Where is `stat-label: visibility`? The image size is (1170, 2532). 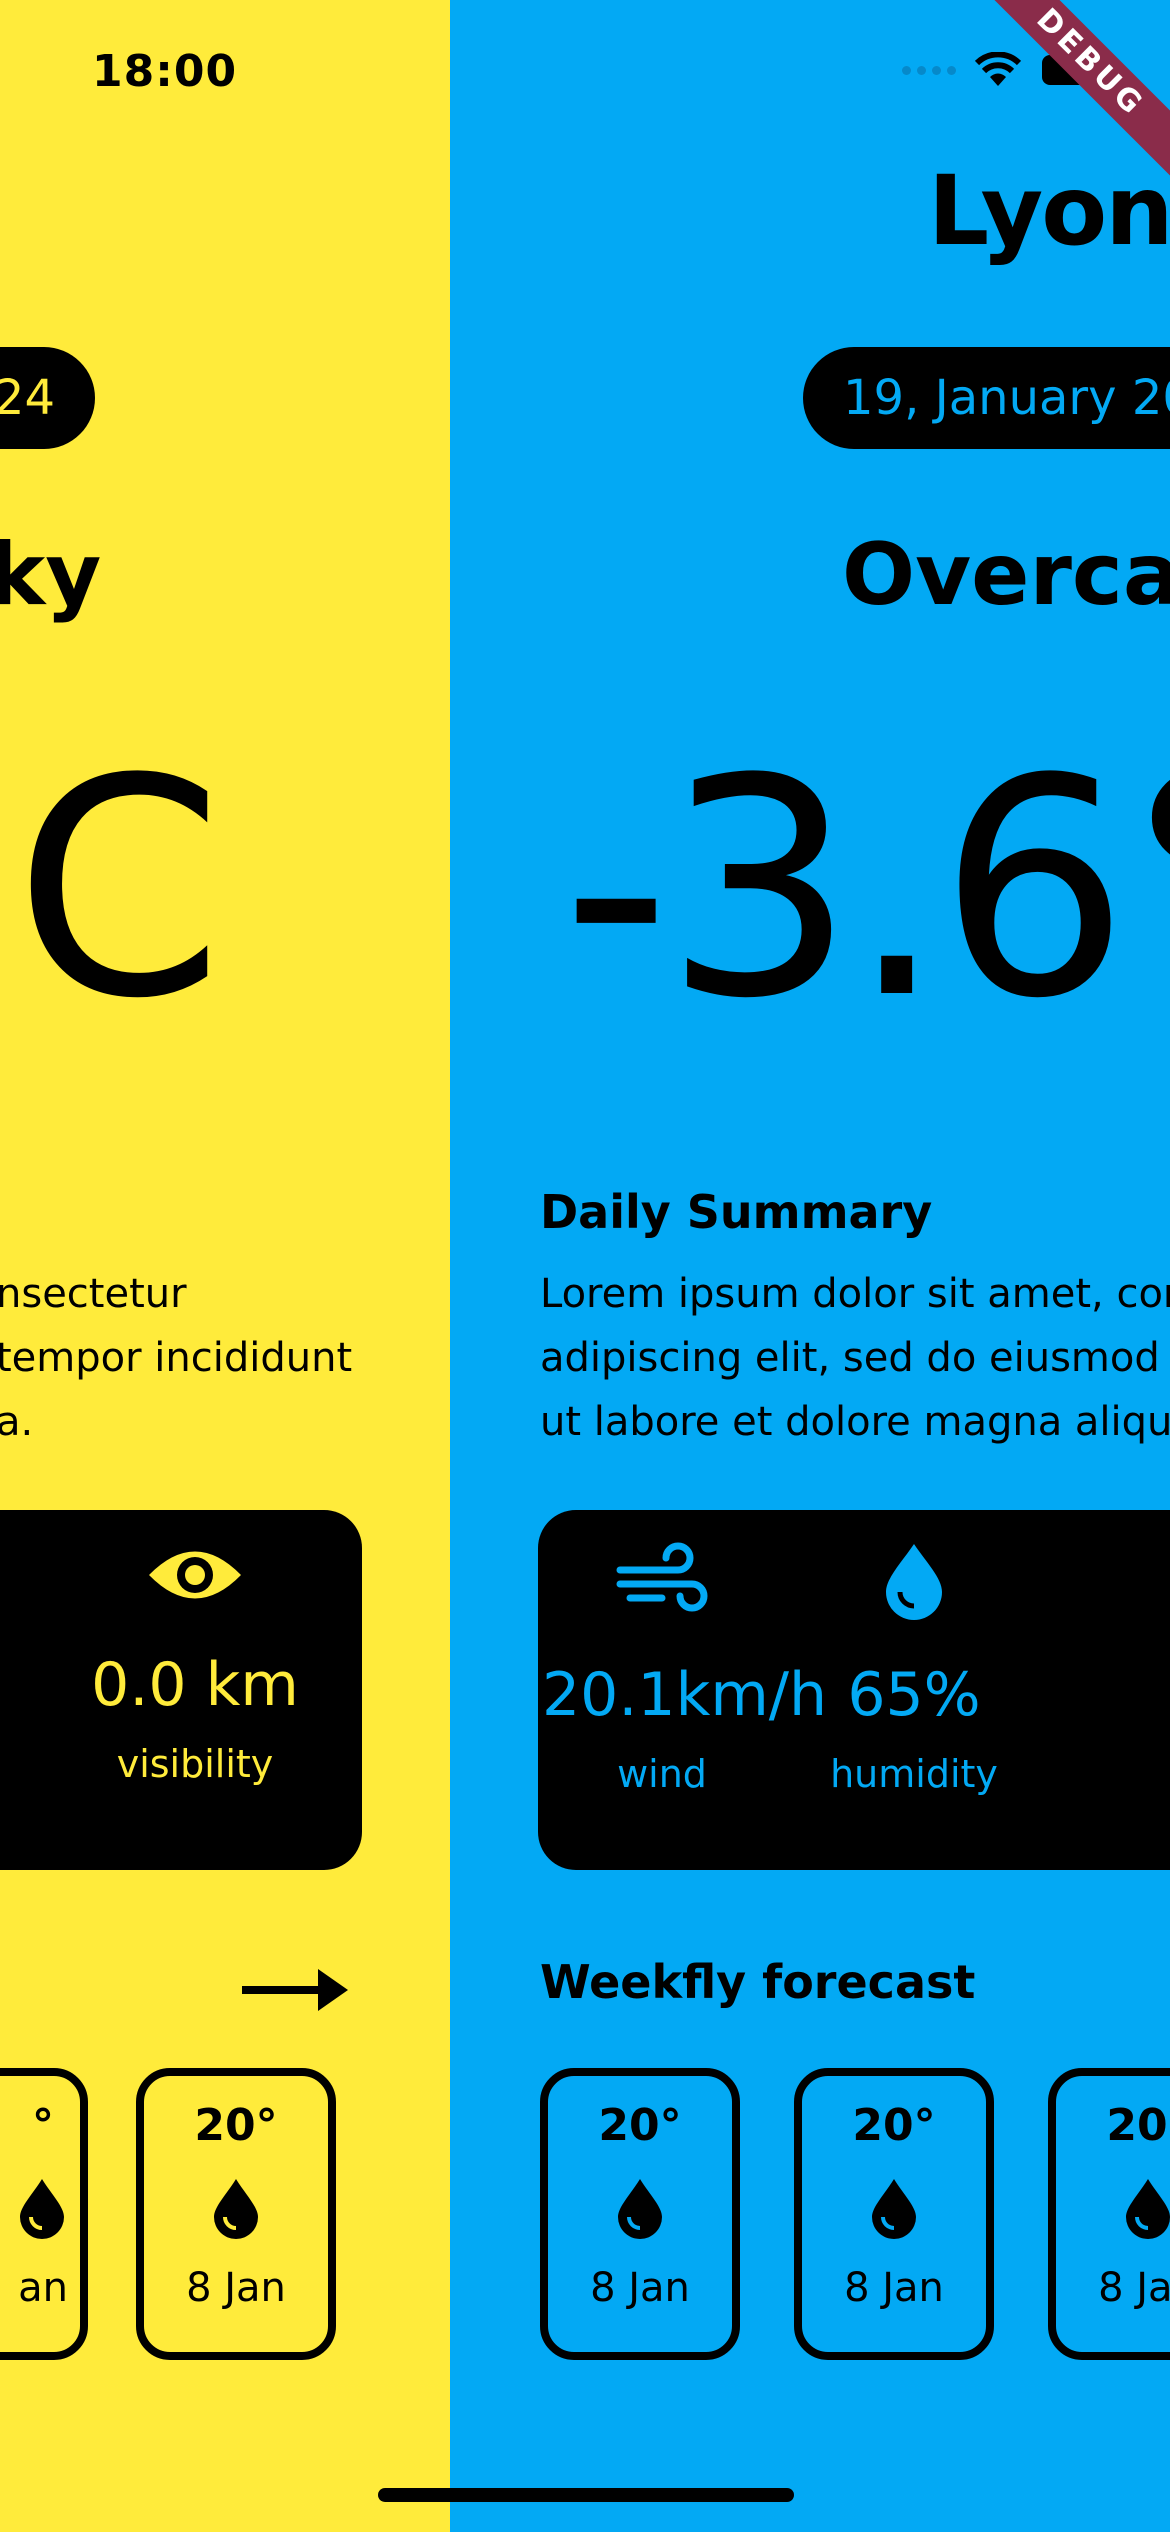
stat-label: visibility is located at coordinates (195, 1764).